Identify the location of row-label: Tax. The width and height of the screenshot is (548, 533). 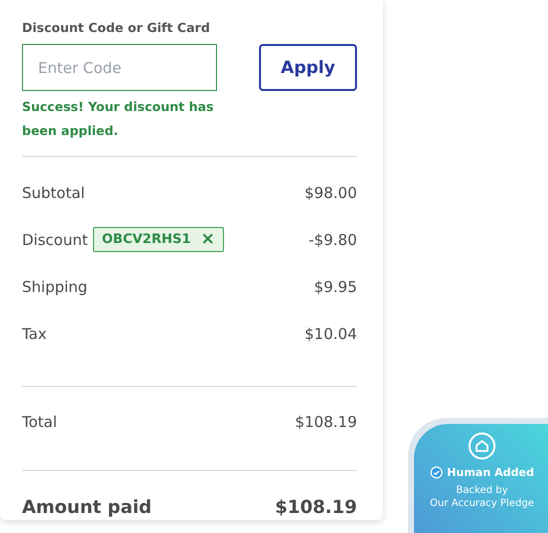
(34, 333).